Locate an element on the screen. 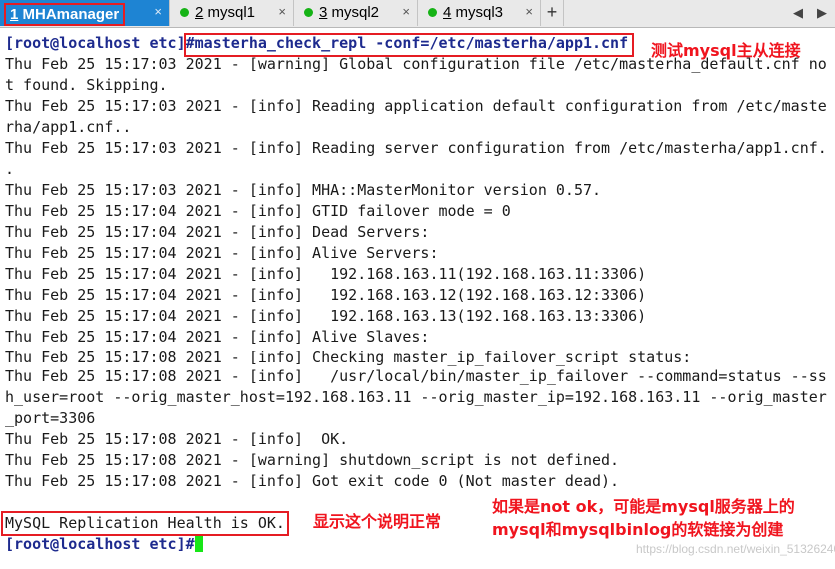 This screenshot has height=569, width=835. prompt-line: [root@localhost etc]# is located at coordinates (104, 544).